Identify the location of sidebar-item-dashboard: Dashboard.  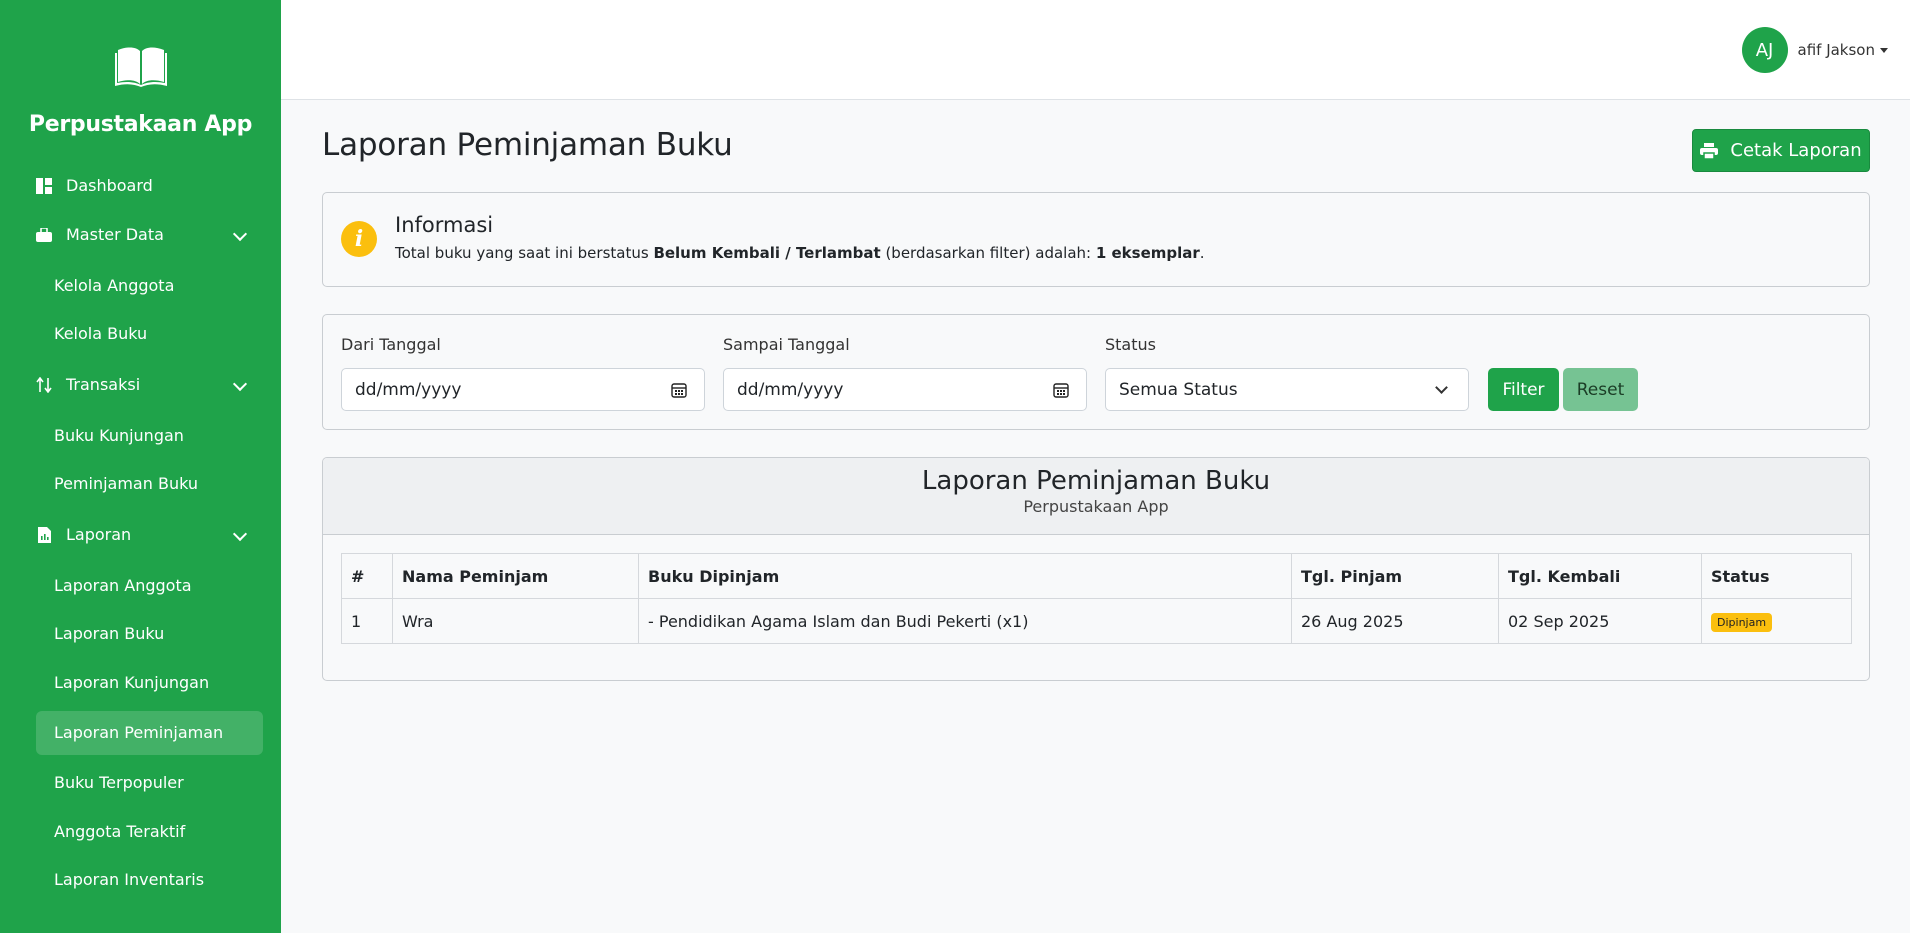
(149, 185).